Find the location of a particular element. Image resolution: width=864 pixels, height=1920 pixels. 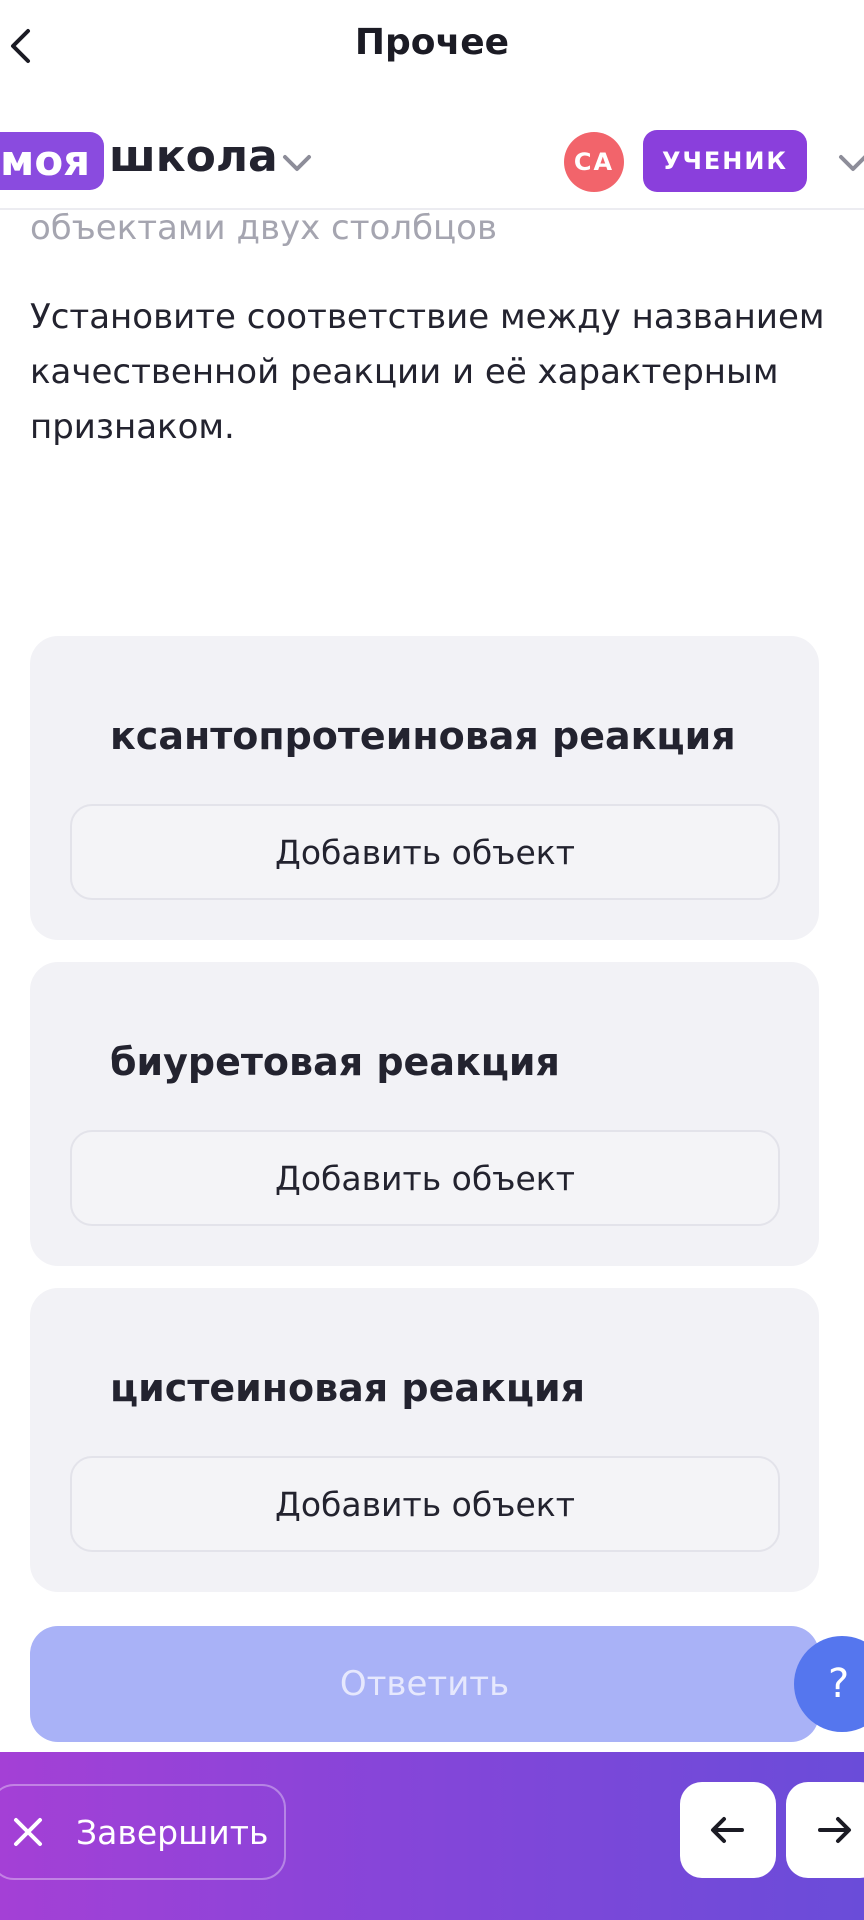

arrow-left-icon is located at coordinates (727, 1830).